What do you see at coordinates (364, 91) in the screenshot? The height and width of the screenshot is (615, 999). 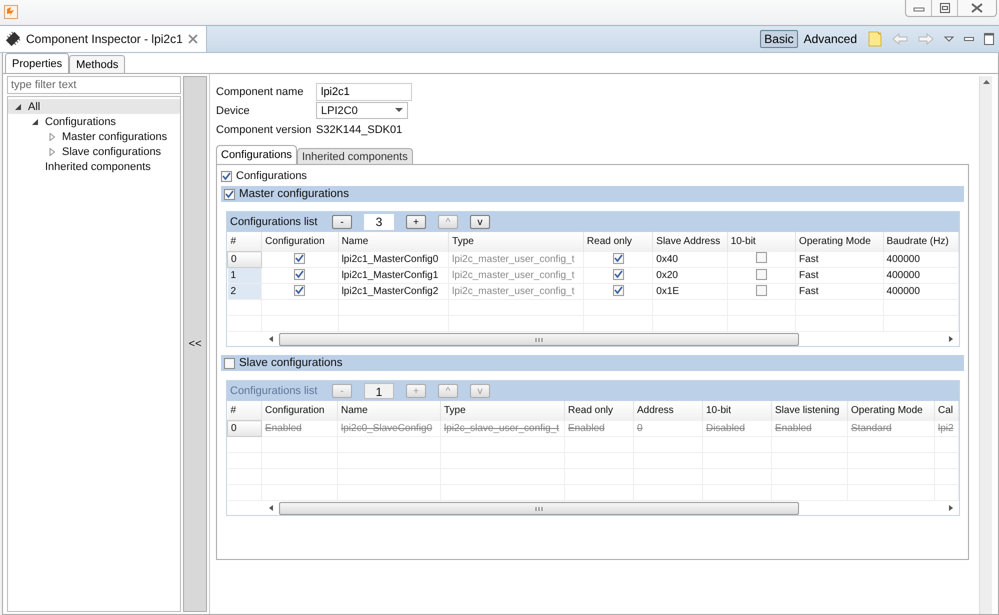 I see `name-field: lpi2c1` at bounding box center [364, 91].